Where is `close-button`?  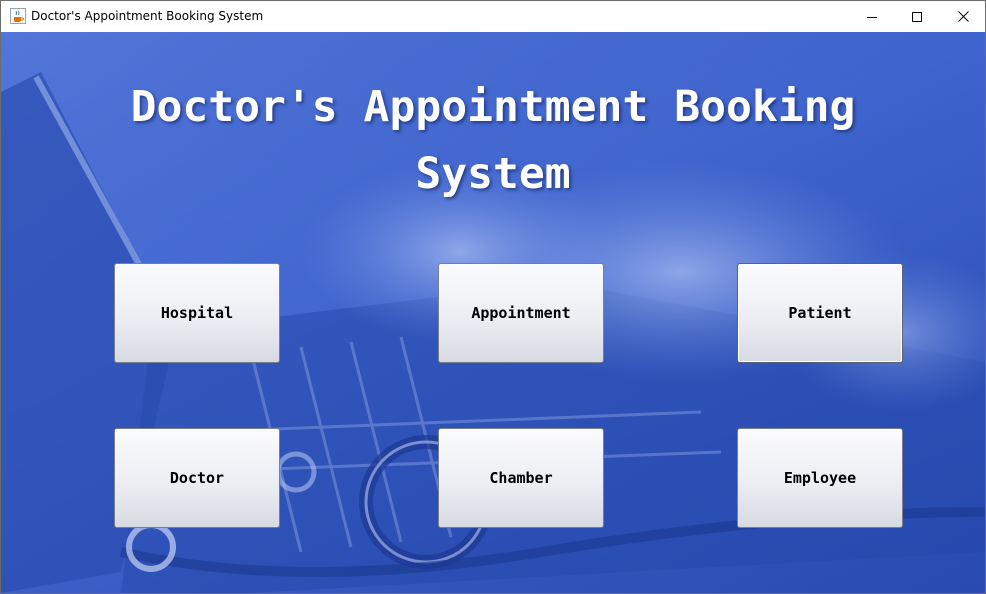
close-button is located at coordinates (962, 16).